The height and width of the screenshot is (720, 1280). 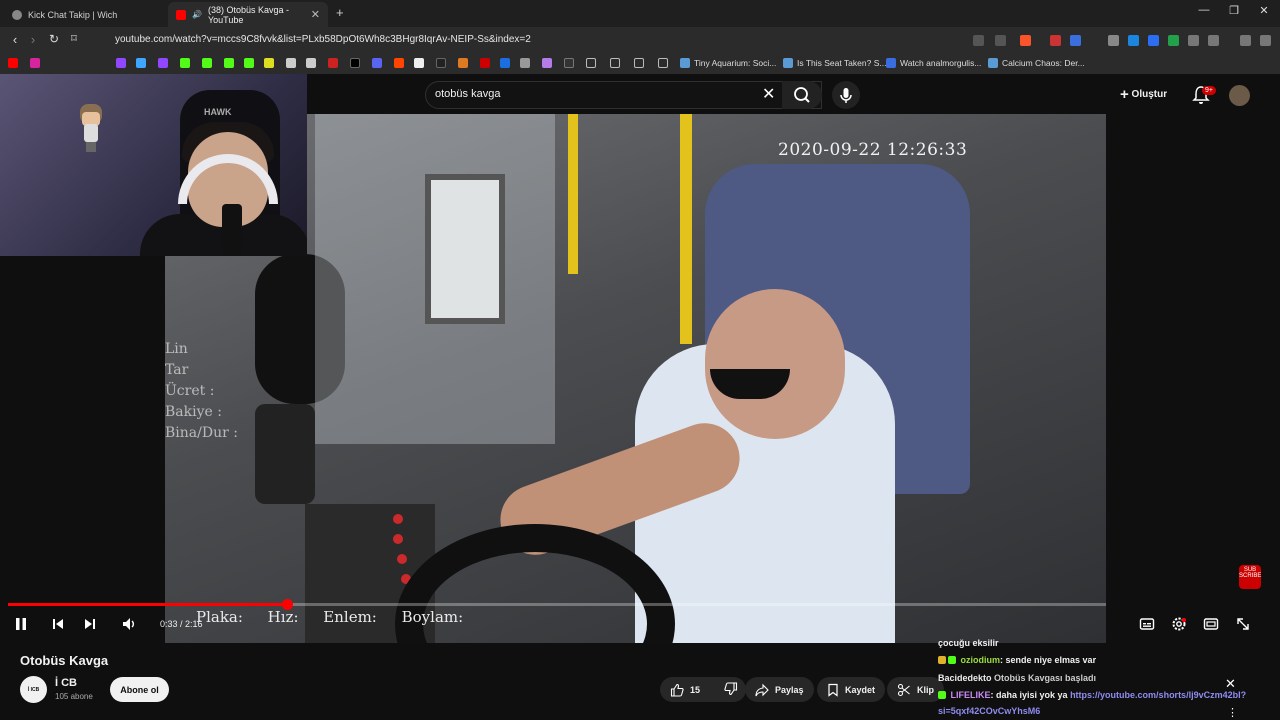 I want to click on account-avatar, so click(x=1239, y=95).